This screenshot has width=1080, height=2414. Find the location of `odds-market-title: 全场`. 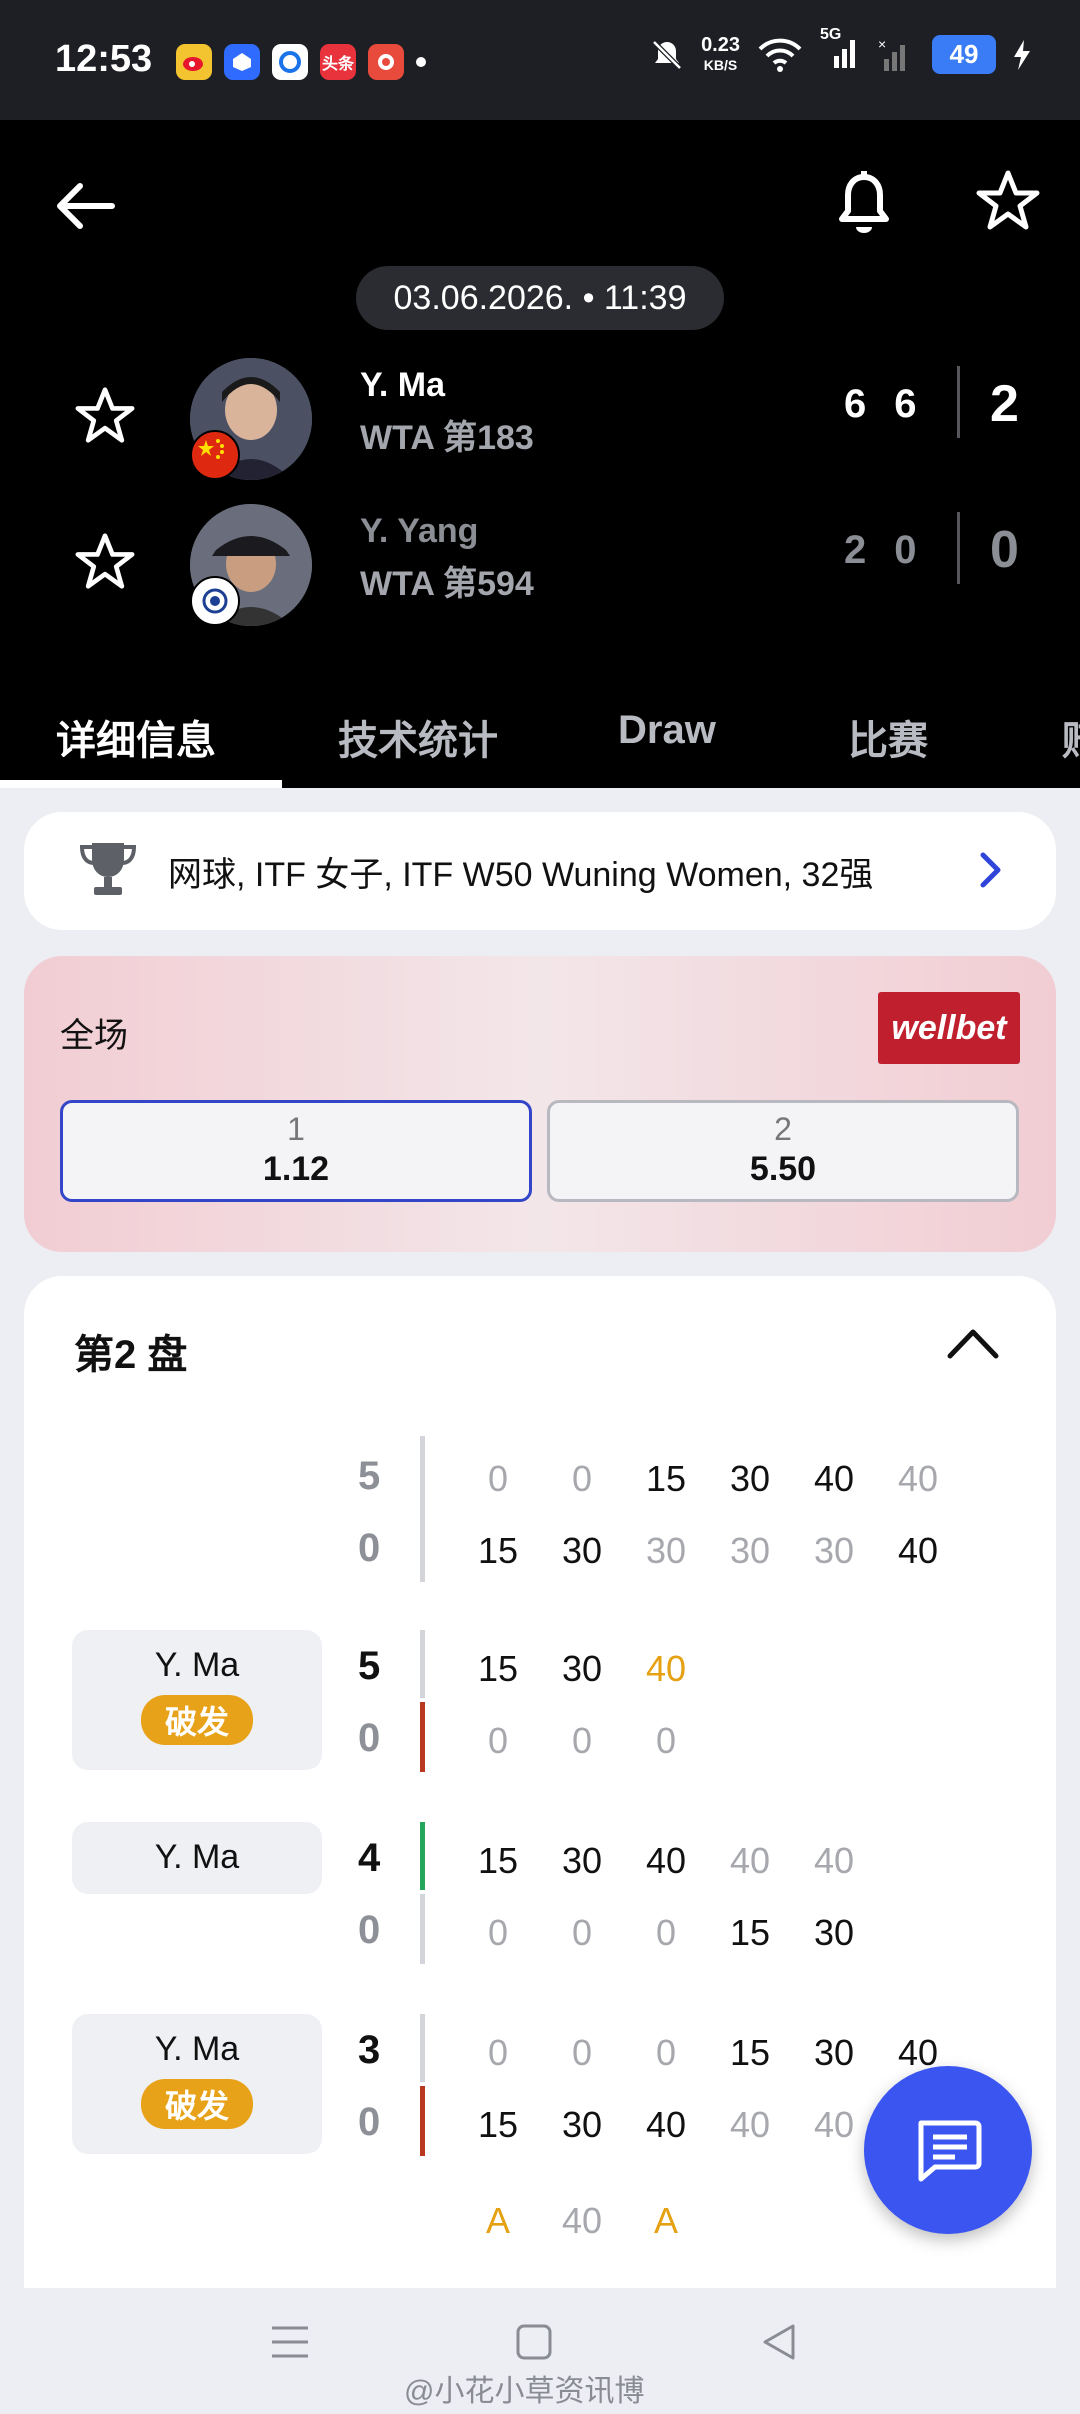

odds-market-title: 全场 is located at coordinates (94, 1036).